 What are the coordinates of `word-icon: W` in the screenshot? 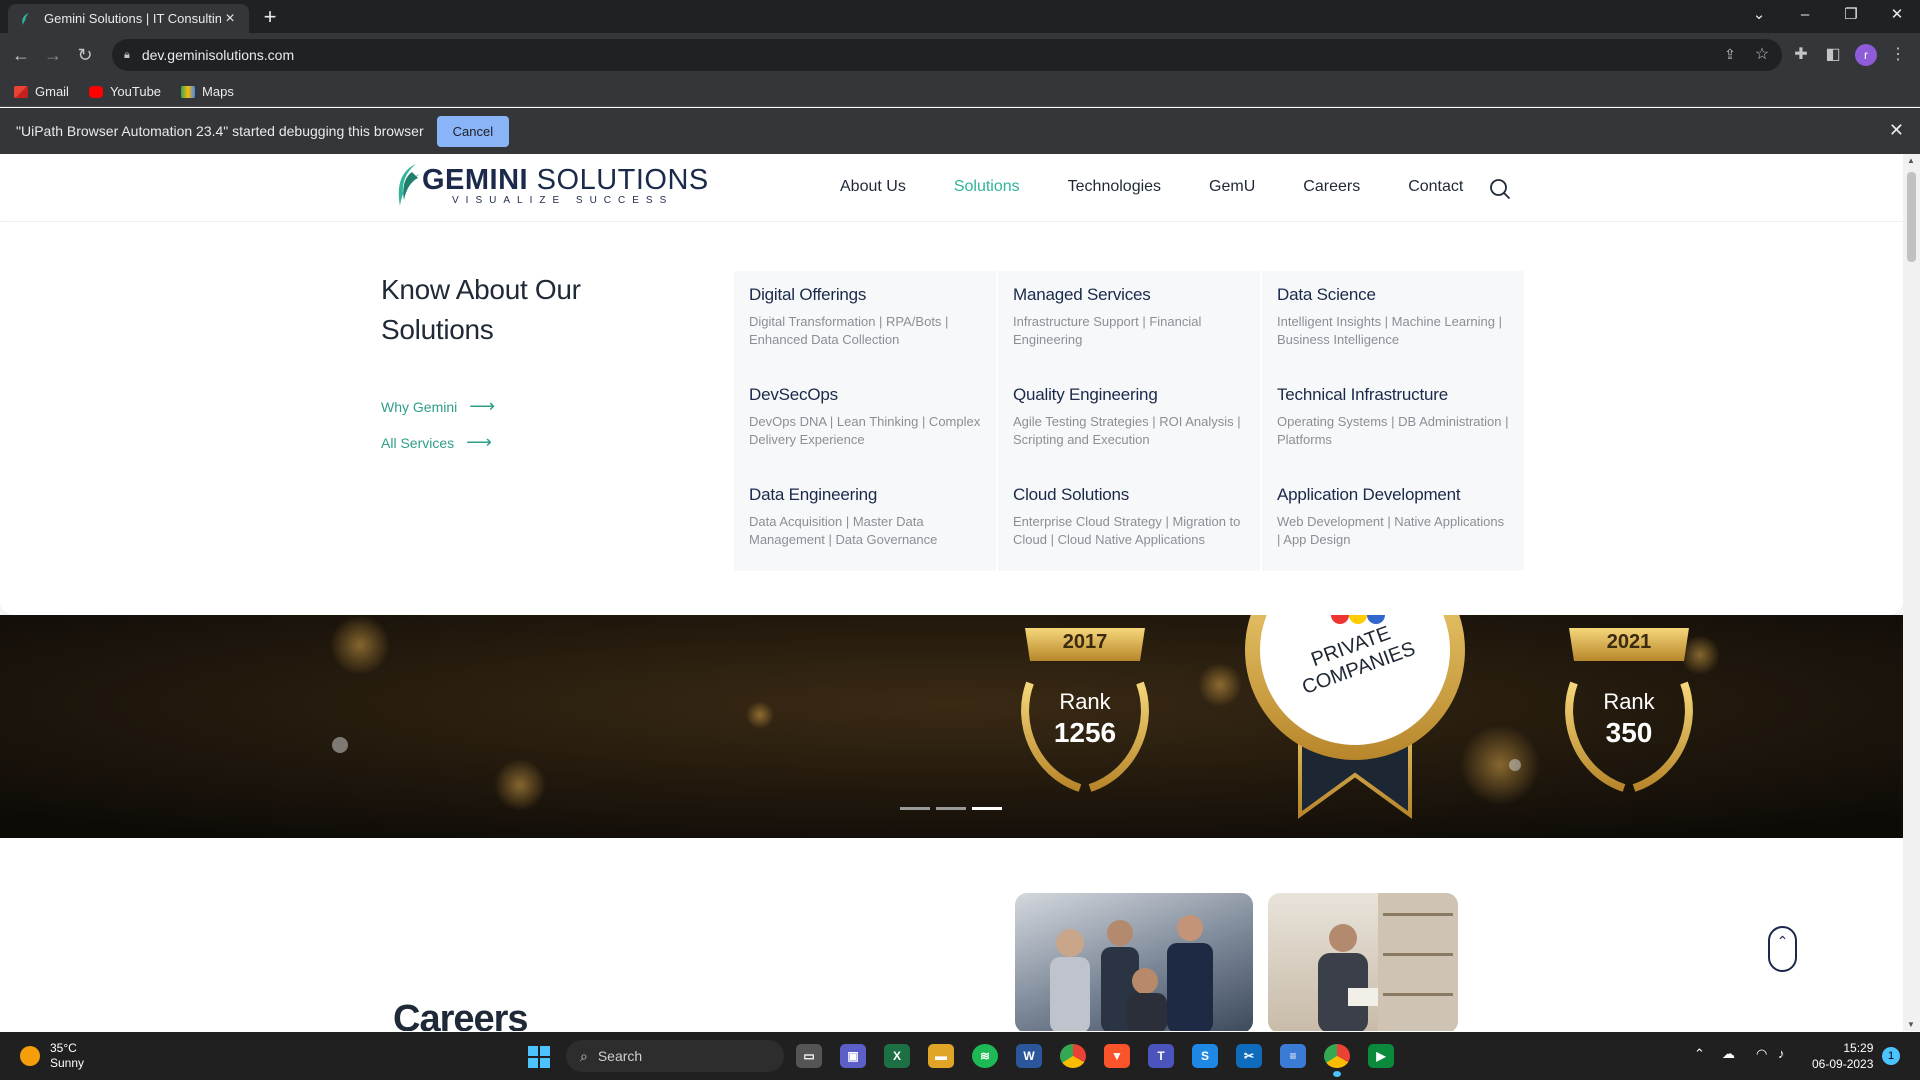 It's located at (1029, 1056).